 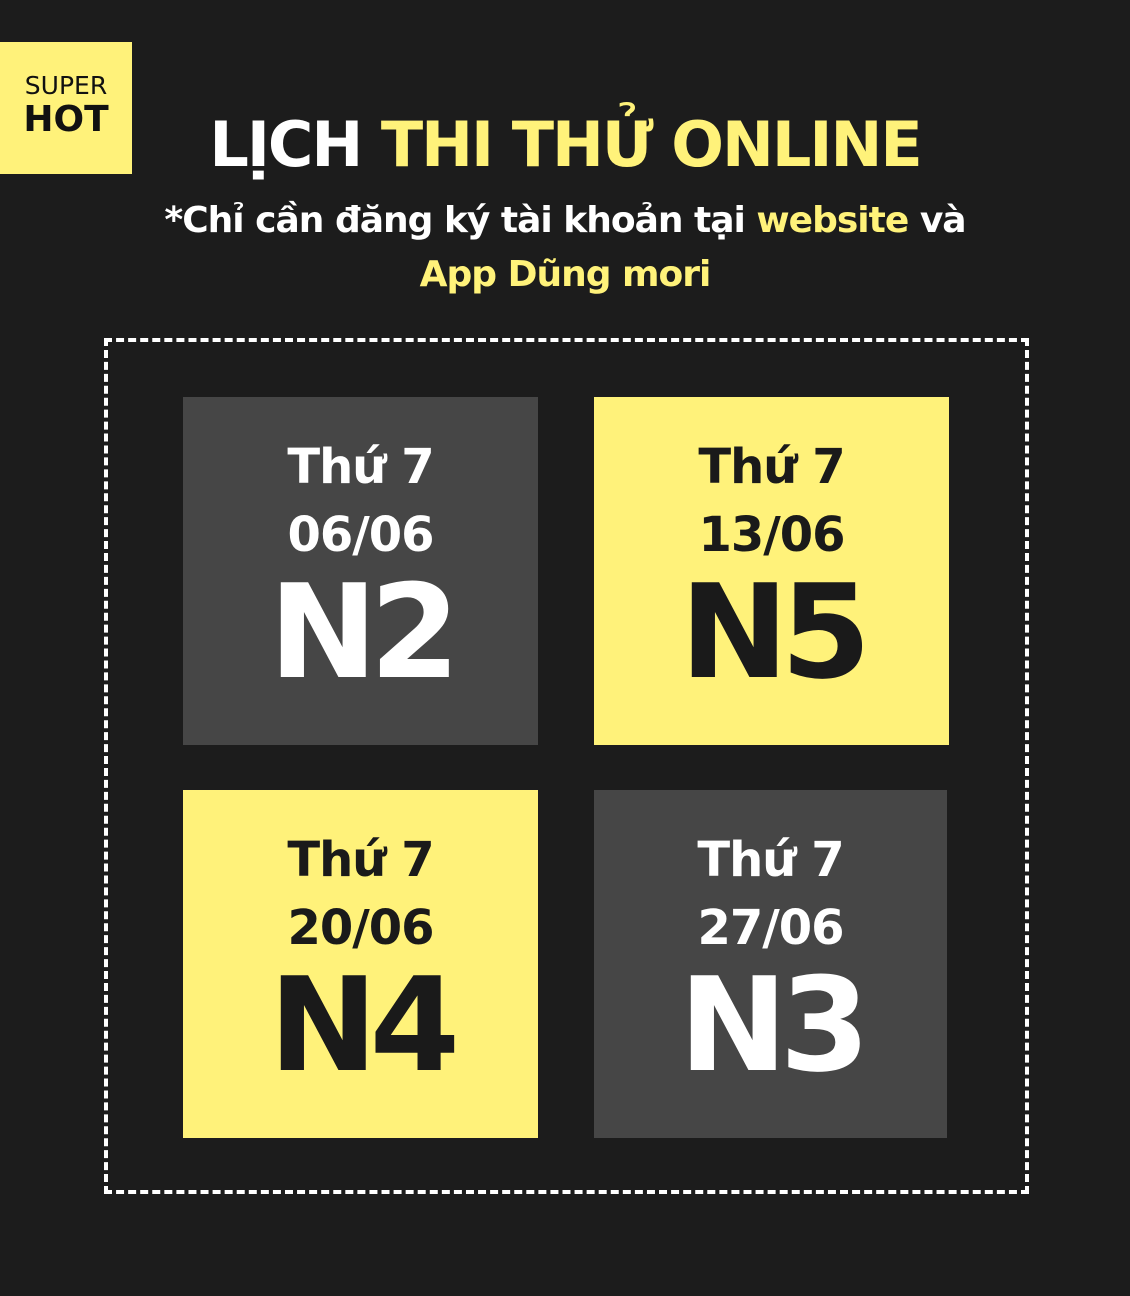 I want to click on subtitle-text2: và, so click(x=943, y=220).